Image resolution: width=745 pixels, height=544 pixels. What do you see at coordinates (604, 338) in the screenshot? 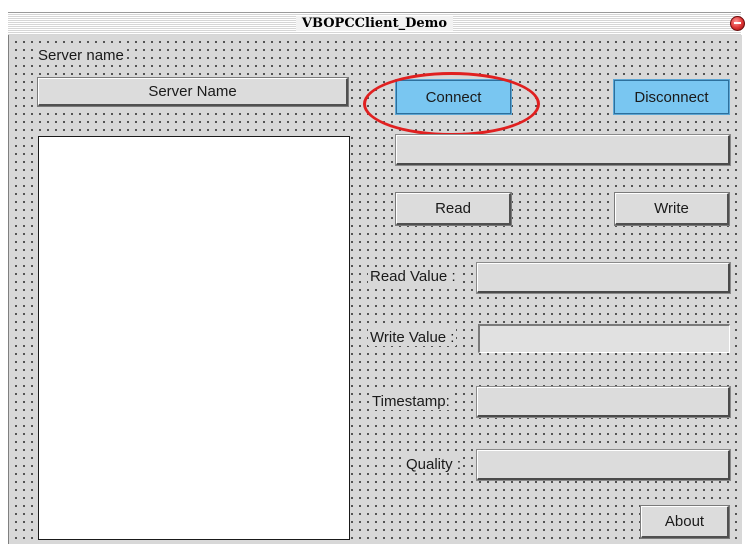
I see `write-value-input` at bounding box center [604, 338].